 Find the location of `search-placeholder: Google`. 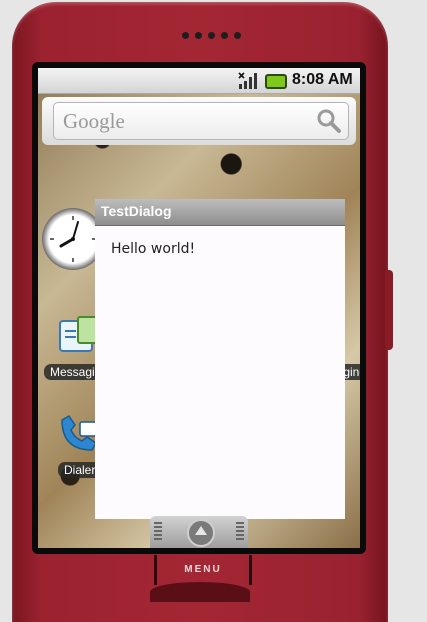

search-placeholder: Google is located at coordinates (94, 121).